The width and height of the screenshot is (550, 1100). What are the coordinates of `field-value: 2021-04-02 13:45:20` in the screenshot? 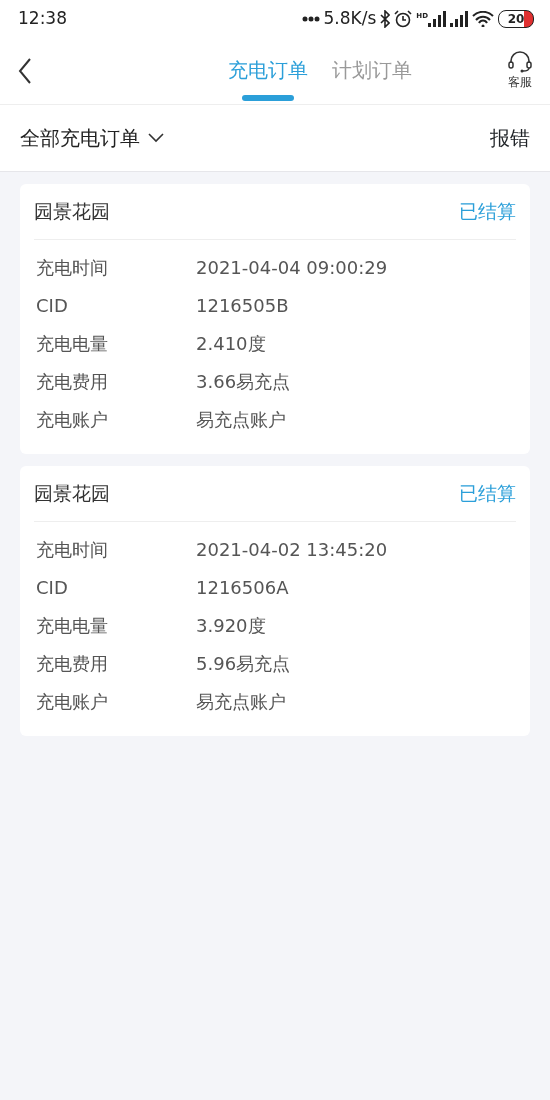 It's located at (292, 549).